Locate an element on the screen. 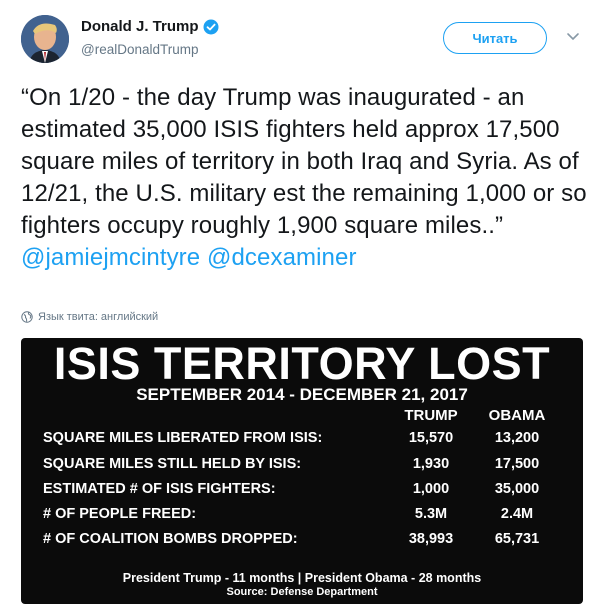 Image resolution: width=607 pixels, height=613 pixels. graphic-source: Source: Defense Department is located at coordinates (302, 592).